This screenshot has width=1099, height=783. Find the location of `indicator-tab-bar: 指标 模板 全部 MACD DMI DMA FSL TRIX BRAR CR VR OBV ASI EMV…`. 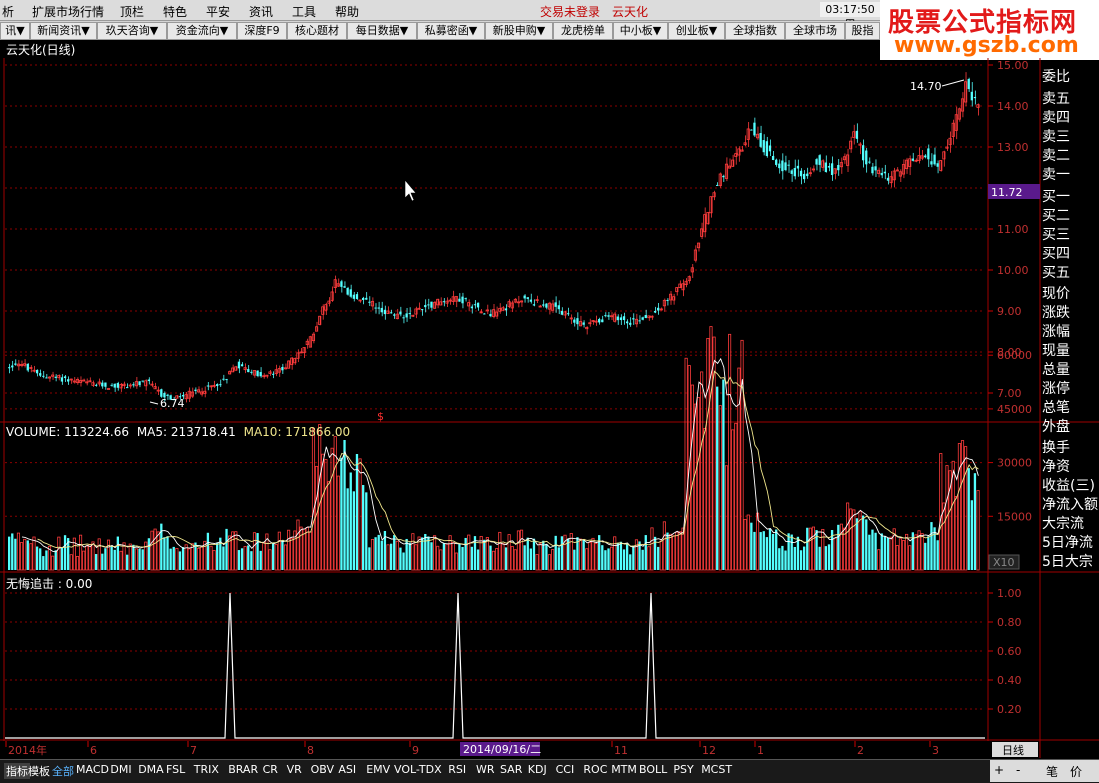

indicator-tab-bar: 指标 模板 全部 MACD DMI DMA FSL TRIX BRAR CR VR OBV ASI EMV… is located at coordinates (549, 771).